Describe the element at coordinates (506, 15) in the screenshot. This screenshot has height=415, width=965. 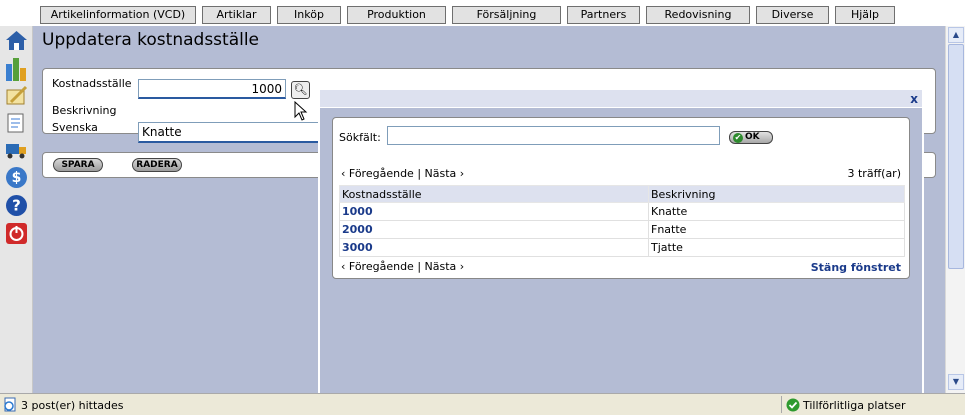
I see `tab-forsaljning: Försäljning` at that location.